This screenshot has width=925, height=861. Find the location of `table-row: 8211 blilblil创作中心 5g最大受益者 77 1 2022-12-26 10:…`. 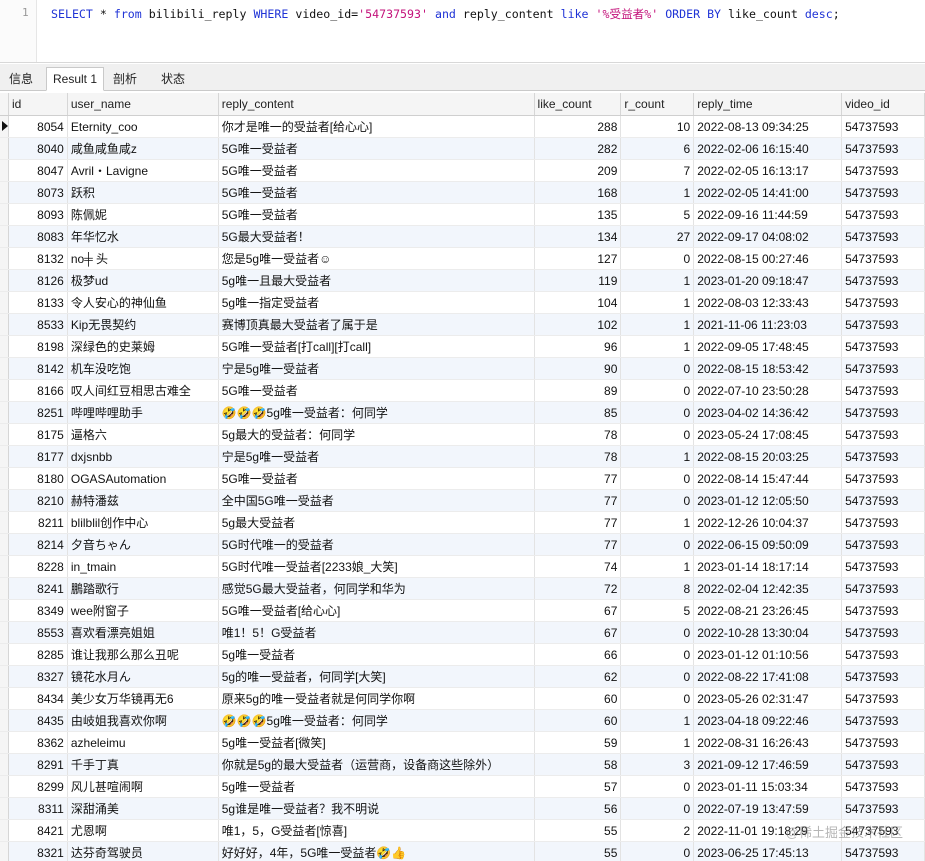

table-row: 8211 blilblil创作中心 5g最大受益者 77 1 2022-12-26 10:… is located at coordinates (462, 522).